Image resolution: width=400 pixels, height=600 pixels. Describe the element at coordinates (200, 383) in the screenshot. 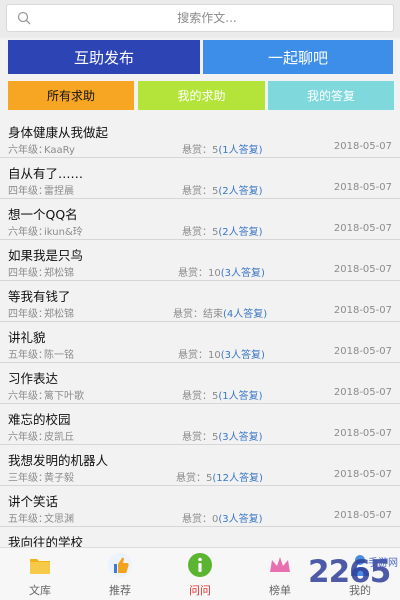

I see `list-item: 习作表达 六年级：篱下叶歌 悬赏：5(1人答复) 2018-05-07` at that location.